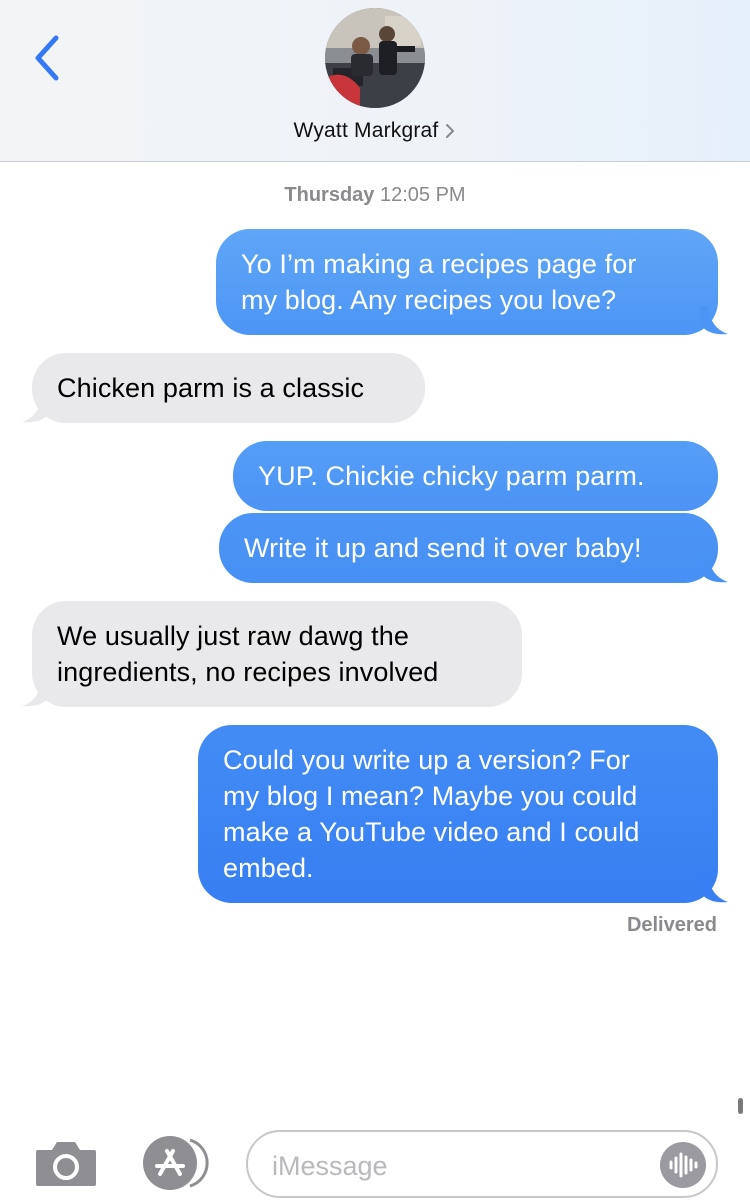  What do you see at coordinates (366, 130) in the screenshot?
I see `contact-name: Wyatt Markgraf` at bounding box center [366, 130].